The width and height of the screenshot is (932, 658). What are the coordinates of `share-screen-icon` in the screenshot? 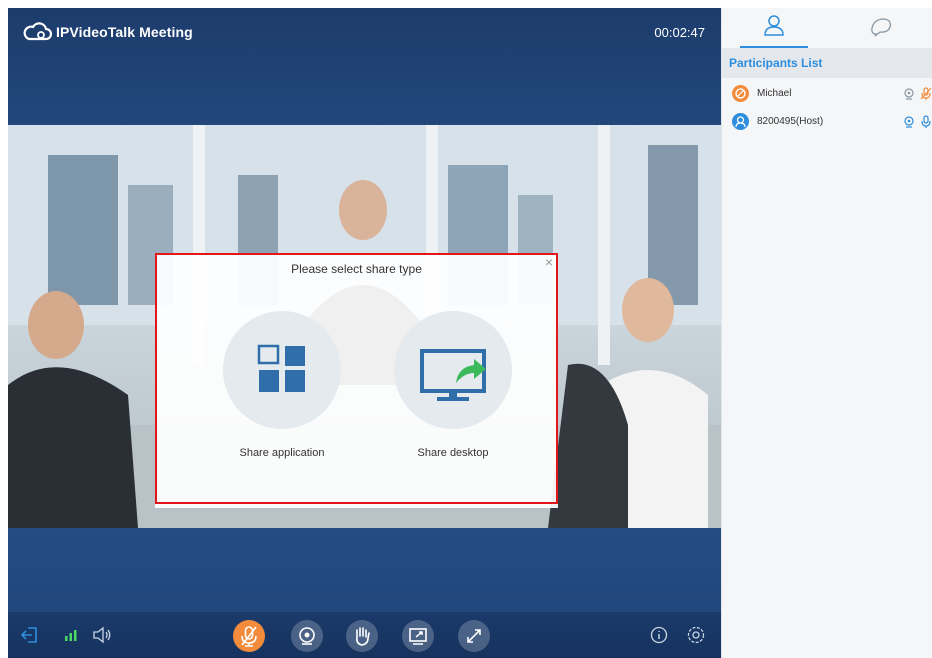 It's located at (418, 636).